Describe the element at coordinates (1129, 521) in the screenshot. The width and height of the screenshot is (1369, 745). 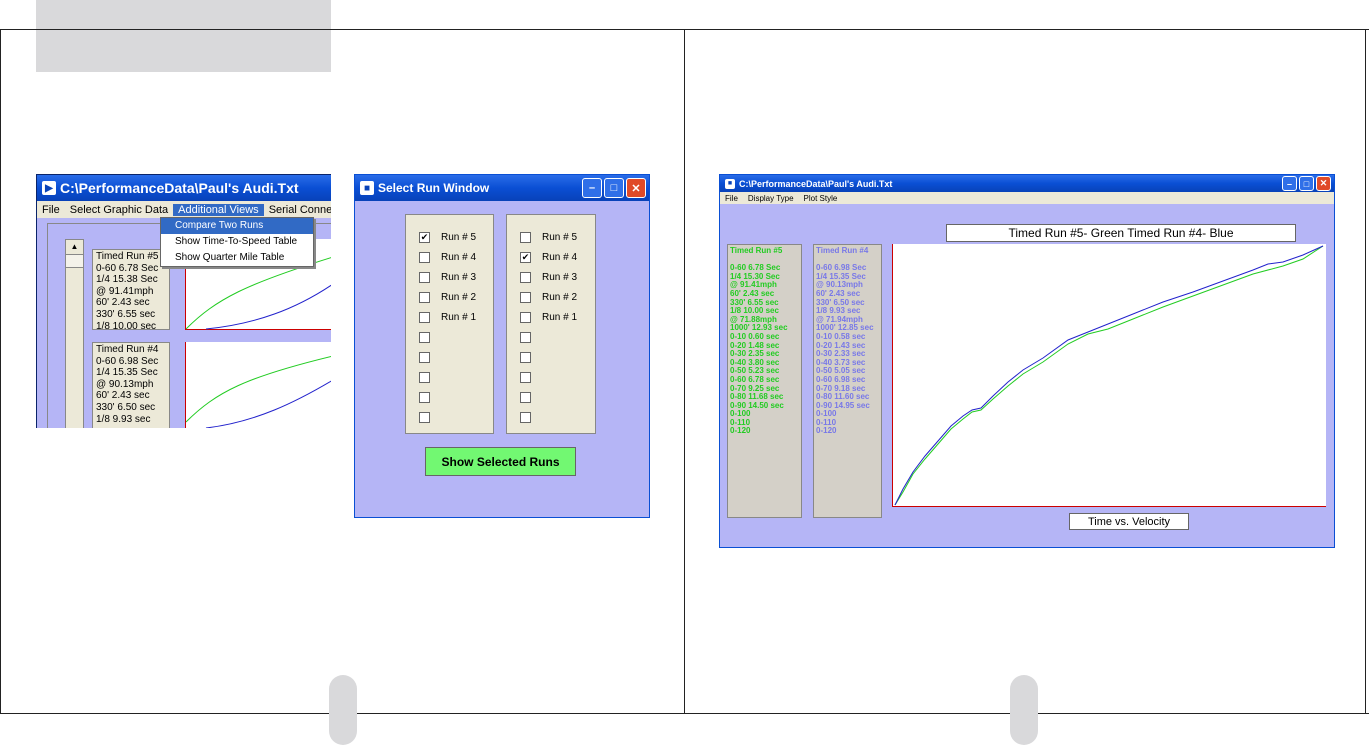
I see `x-axis-caption: Time vs. Velocity` at that location.